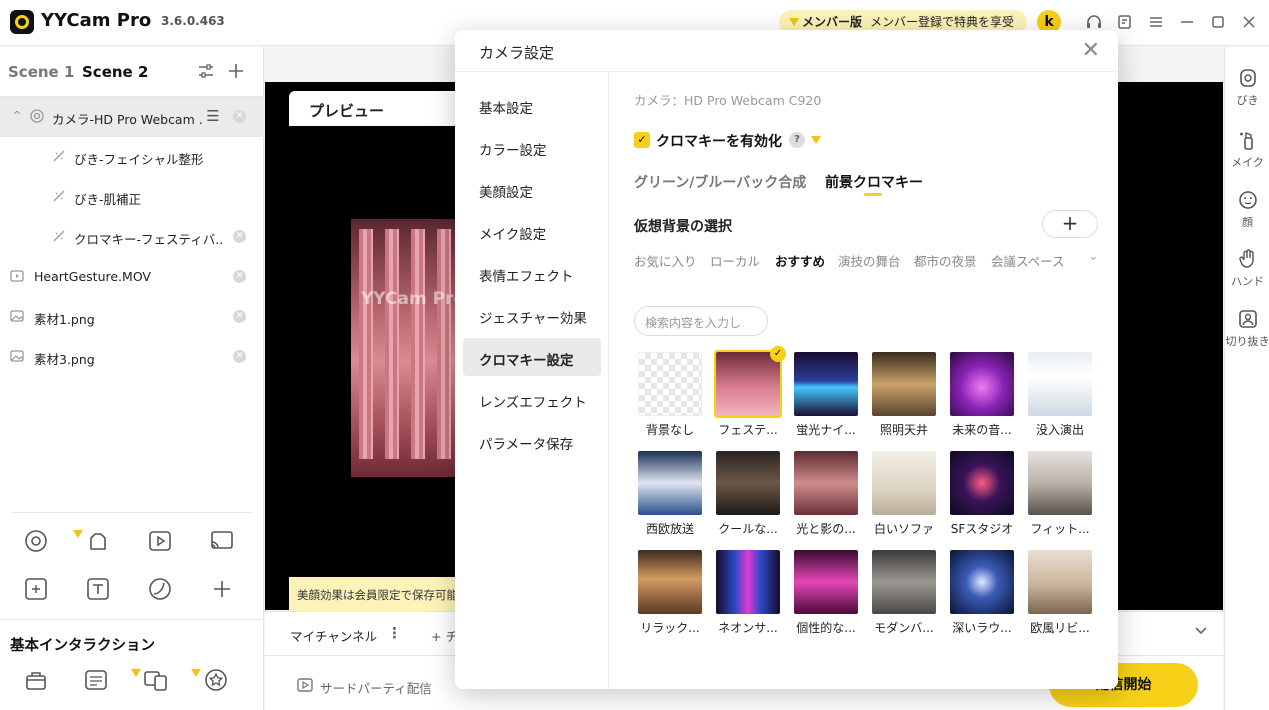 The height and width of the screenshot is (710, 1269). Describe the element at coordinates (36, 680) in the screenshot. I see `gift-box-icon` at that location.